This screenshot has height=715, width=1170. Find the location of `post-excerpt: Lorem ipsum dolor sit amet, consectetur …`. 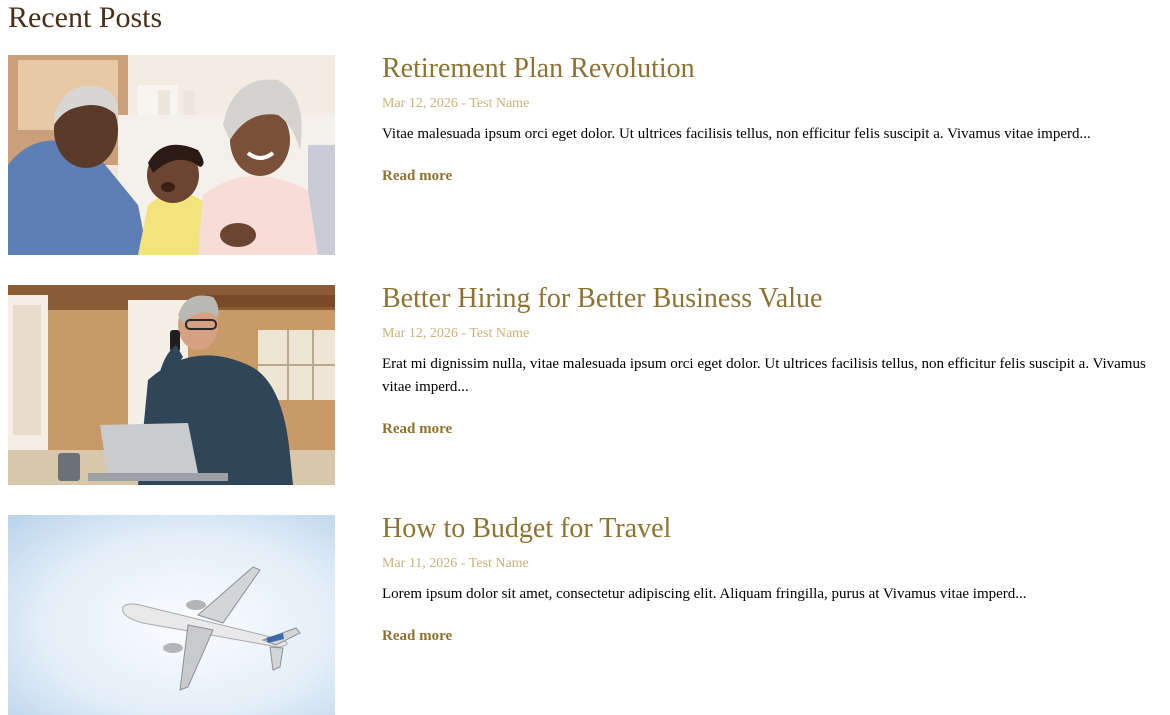

post-excerpt: Lorem ipsum dolor sit amet, consectetur … is located at coordinates (704, 594).